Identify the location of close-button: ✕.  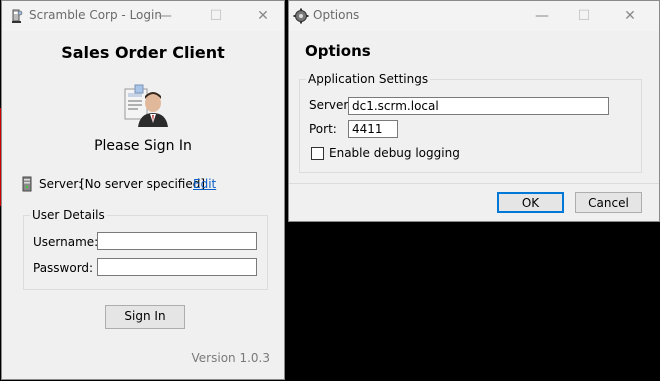
(263, 16).